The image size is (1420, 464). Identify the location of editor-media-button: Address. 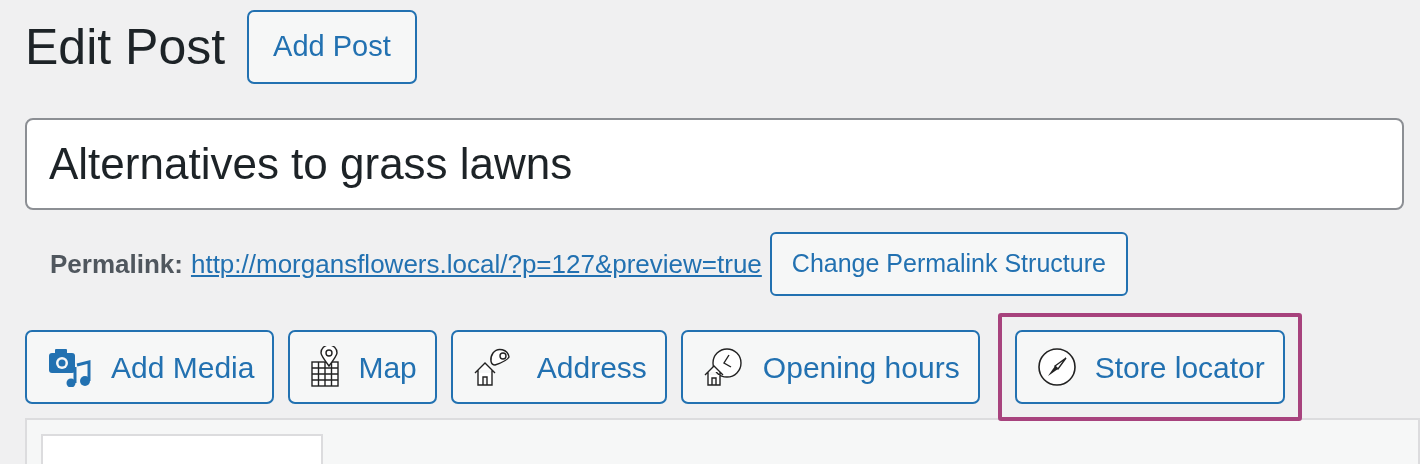
(558, 367).